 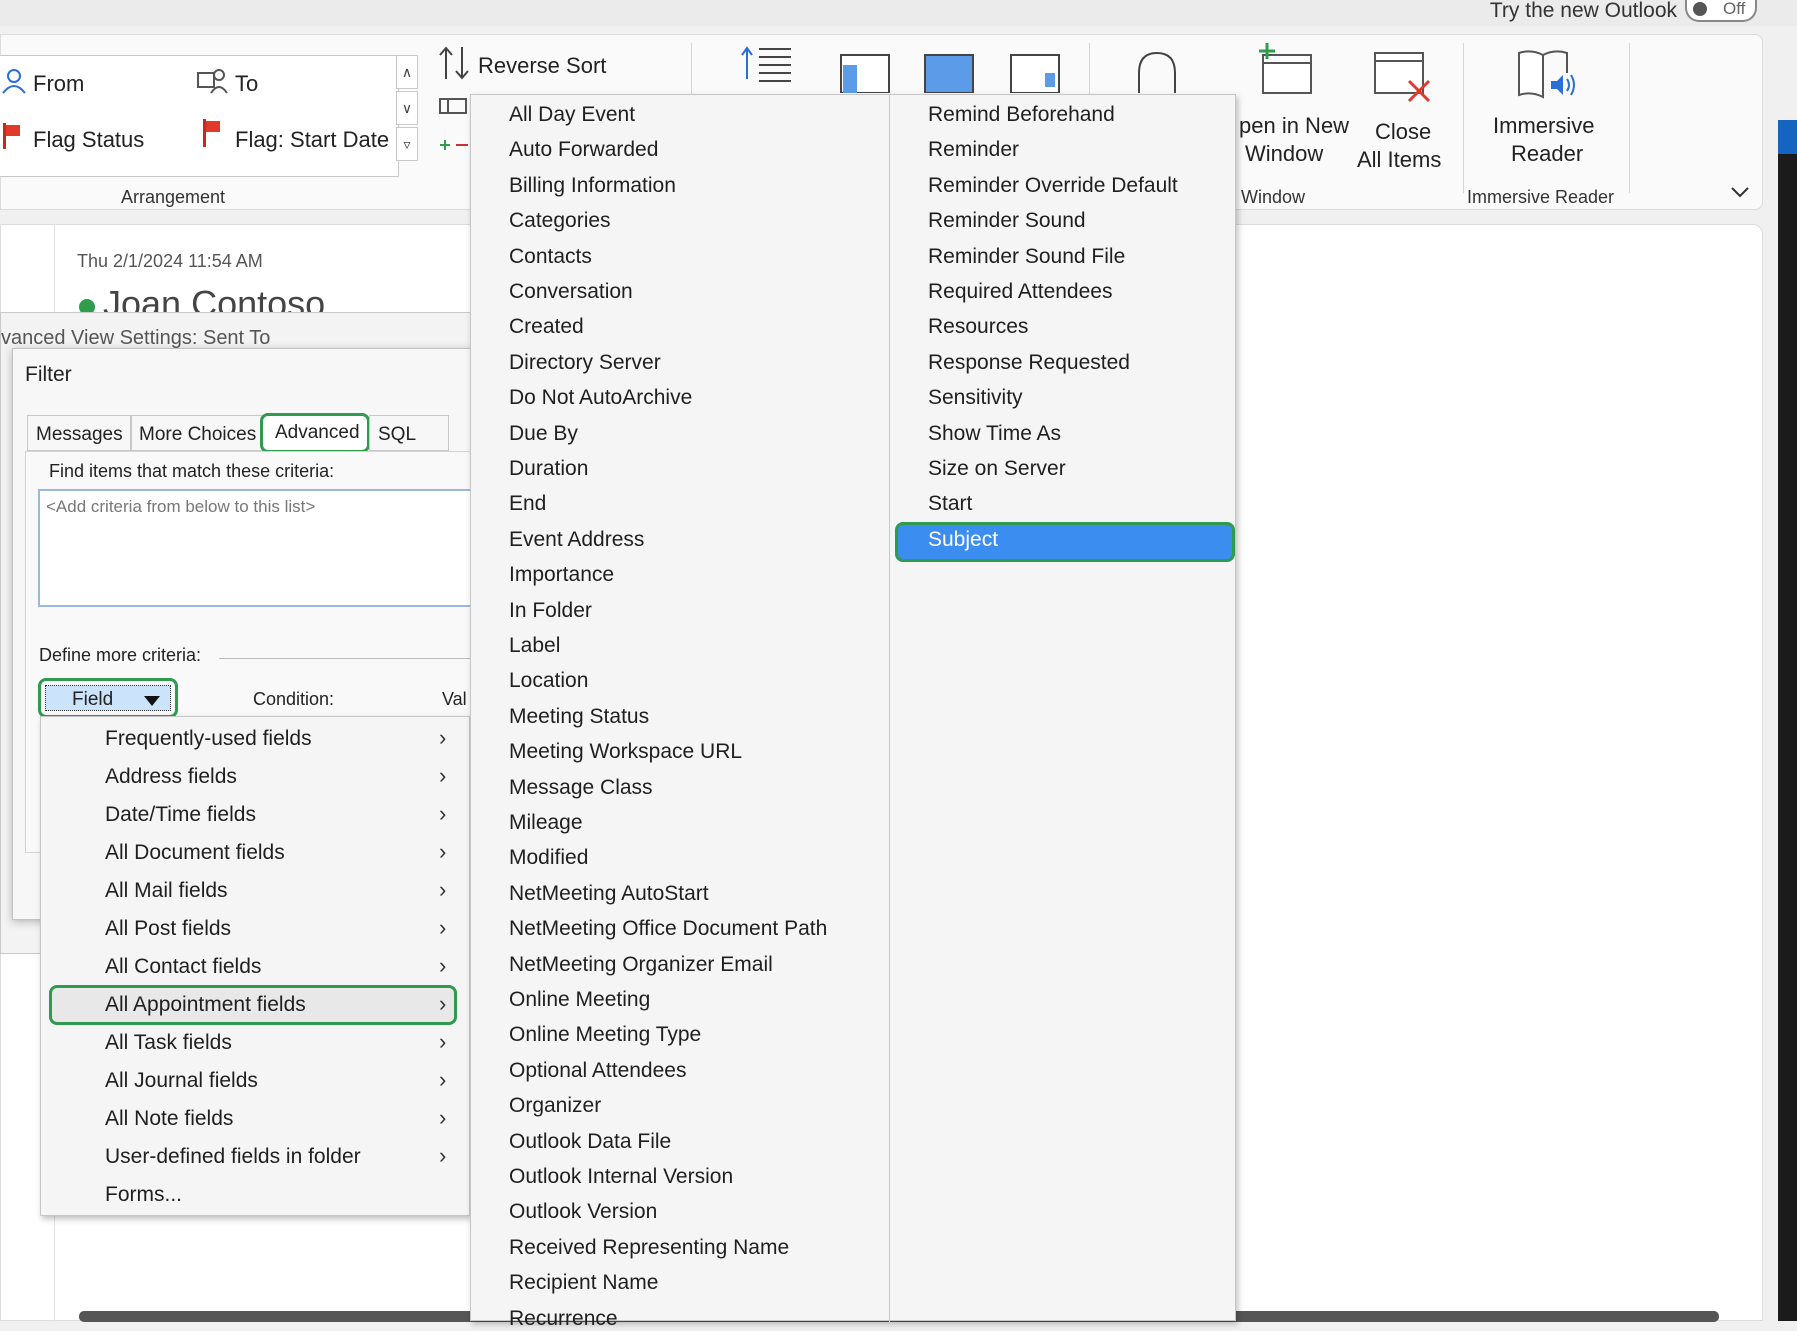 What do you see at coordinates (14, 81) in the screenshot?
I see `person-icon` at bounding box center [14, 81].